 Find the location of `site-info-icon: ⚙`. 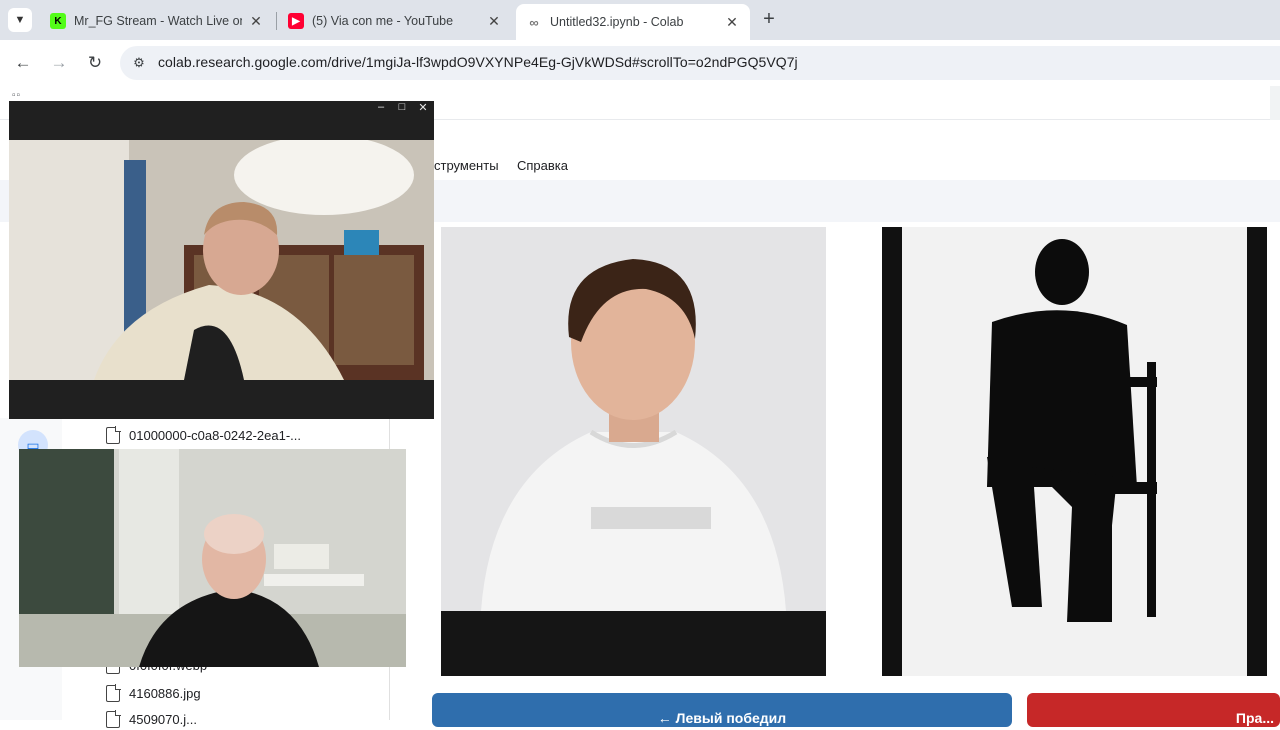

site-info-icon: ⚙ is located at coordinates (139, 63).